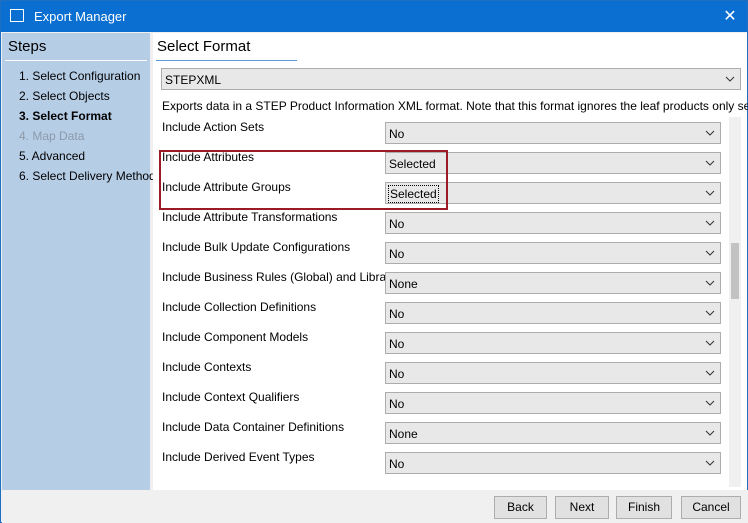 Image resolution: width=748 pixels, height=523 pixels. What do you see at coordinates (451, 79) in the screenshot?
I see `format-select: STEPXML` at bounding box center [451, 79].